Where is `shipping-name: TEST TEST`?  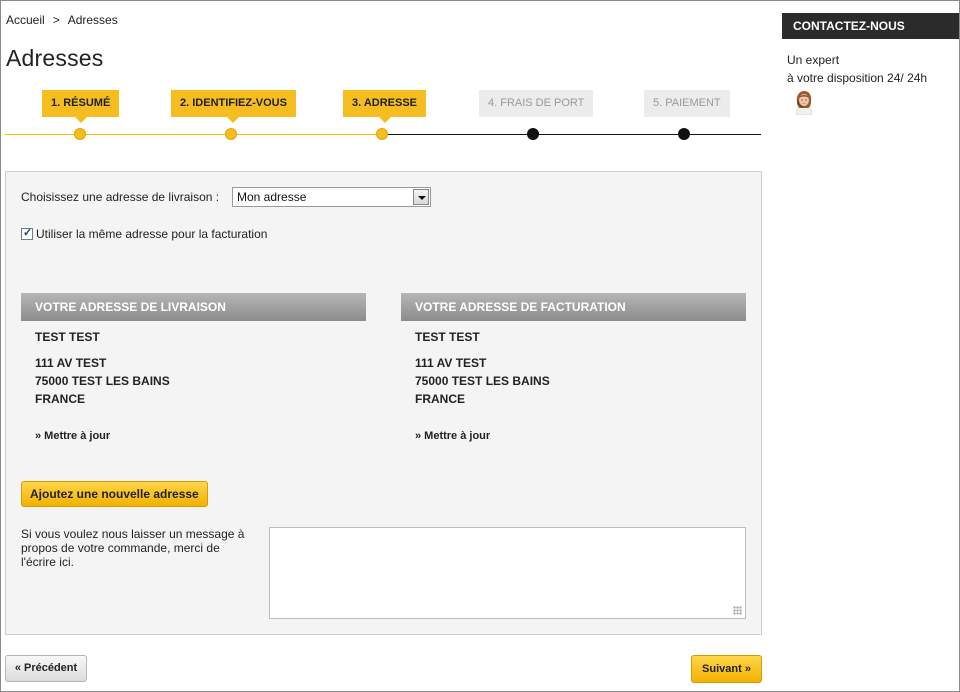
shipping-name: TEST TEST is located at coordinates (67, 337).